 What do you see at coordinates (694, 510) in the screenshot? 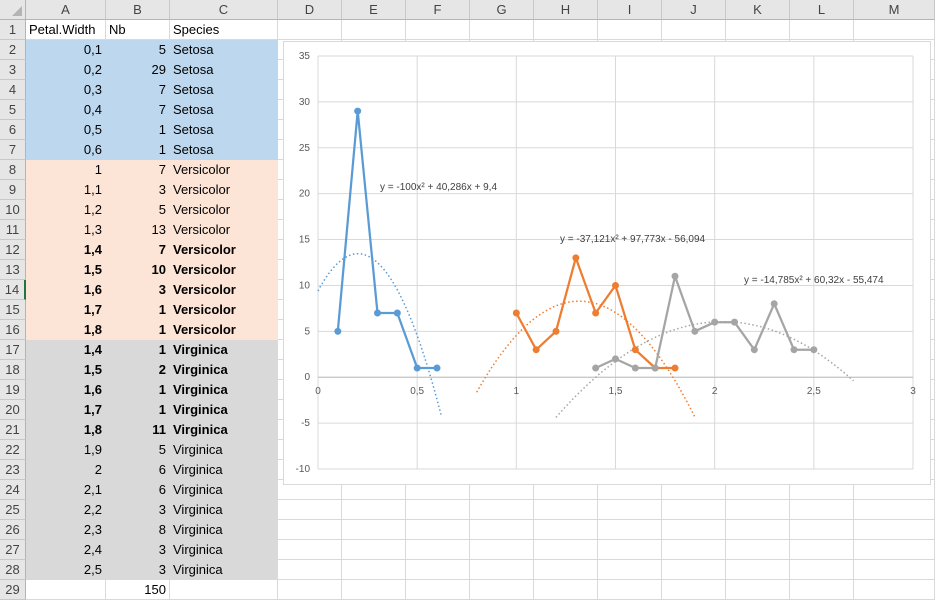
I see `cell-j25` at bounding box center [694, 510].